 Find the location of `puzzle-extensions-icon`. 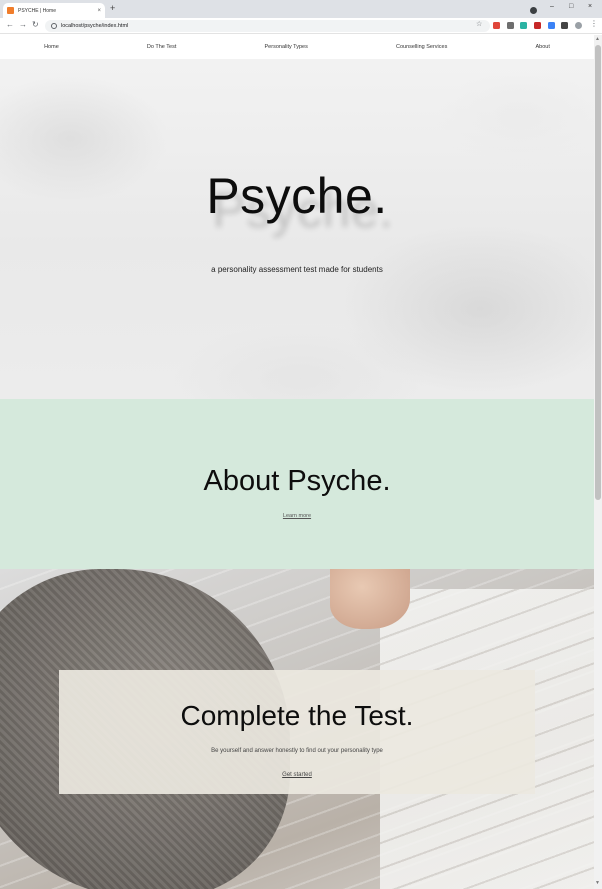

puzzle-extensions-icon is located at coordinates (564, 25).